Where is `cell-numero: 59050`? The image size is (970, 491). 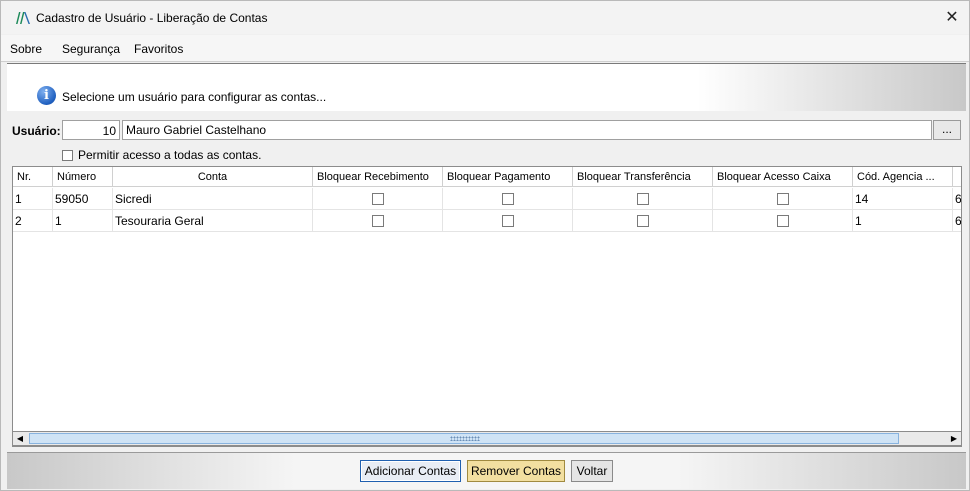
cell-numero: 59050 is located at coordinates (83, 199).